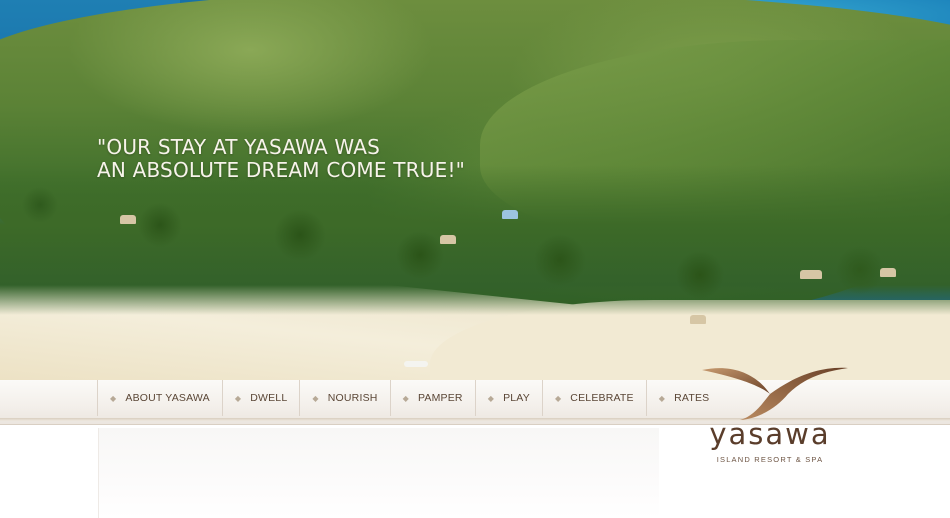  What do you see at coordinates (238, 147) in the screenshot?
I see `quote-line-1: "OUR STAY AT YASAWA WAS` at bounding box center [238, 147].